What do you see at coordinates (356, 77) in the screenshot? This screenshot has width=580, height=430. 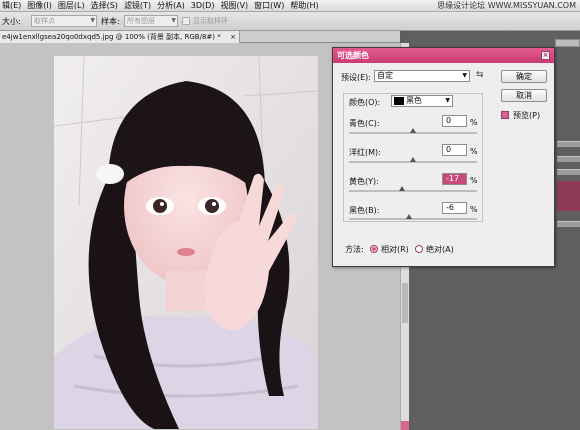 I see `preset-label: 预设(E):` at bounding box center [356, 77].